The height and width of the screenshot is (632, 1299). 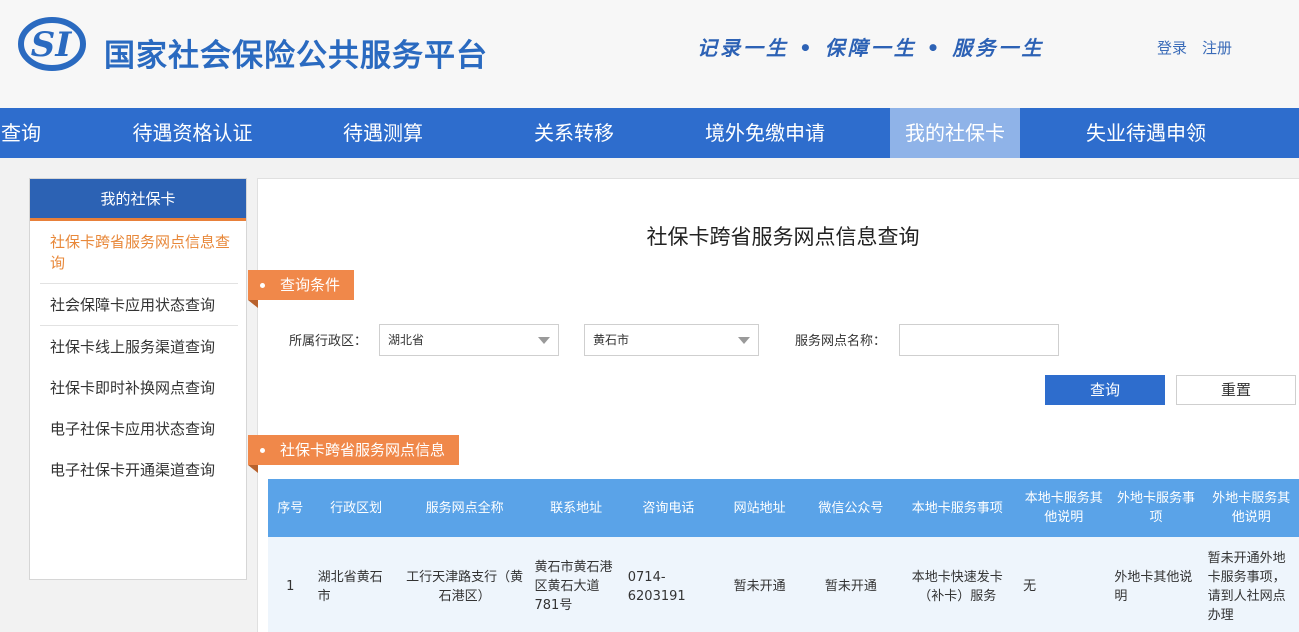 What do you see at coordinates (296, 56) in the screenshot?
I see `site-title: 国家社会保险公共服务平台` at bounding box center [296, 56].